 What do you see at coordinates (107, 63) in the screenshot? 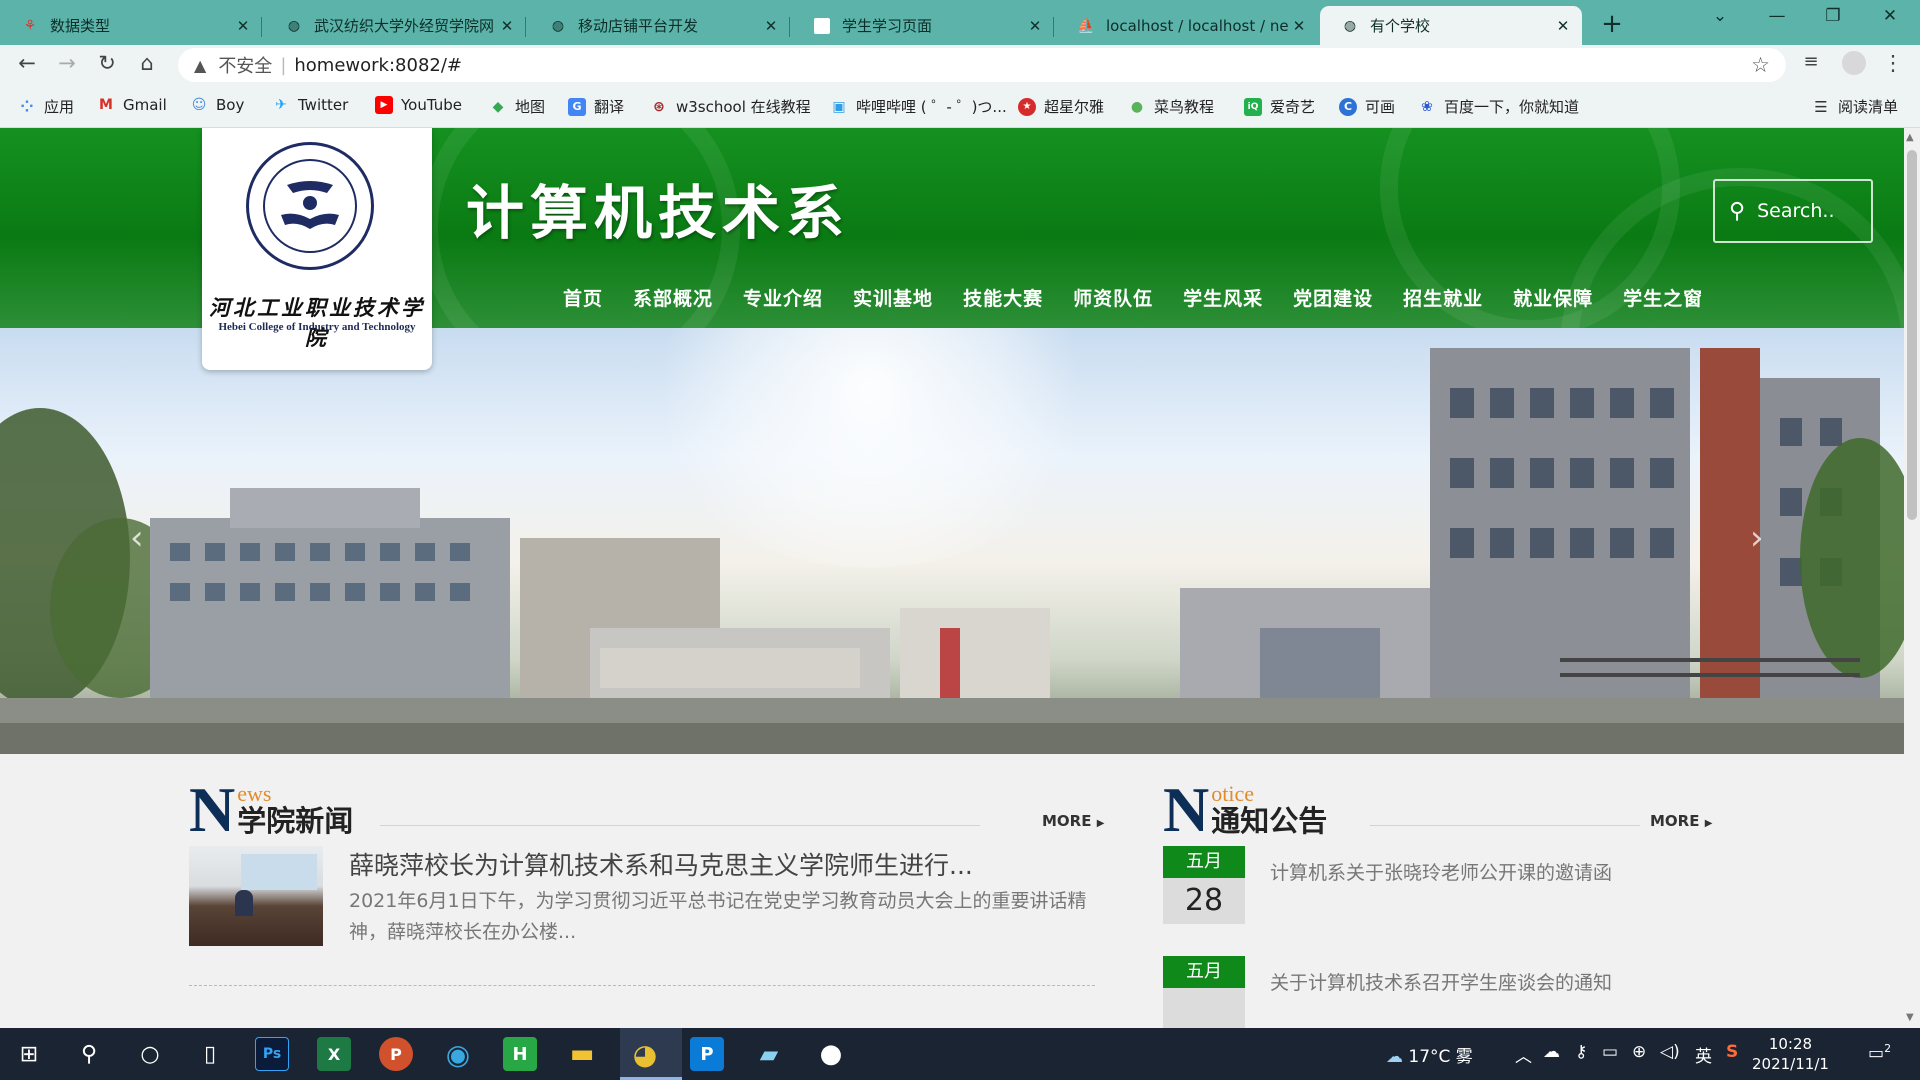
I see `reload-icon: ↻` at bounding box center [107, 63].